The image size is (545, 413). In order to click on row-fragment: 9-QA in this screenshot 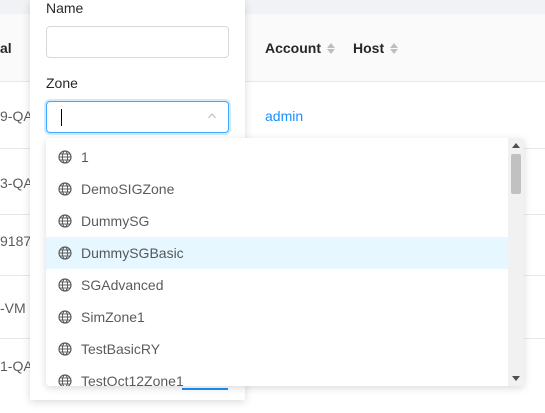, I will do `click(16, 116)`.